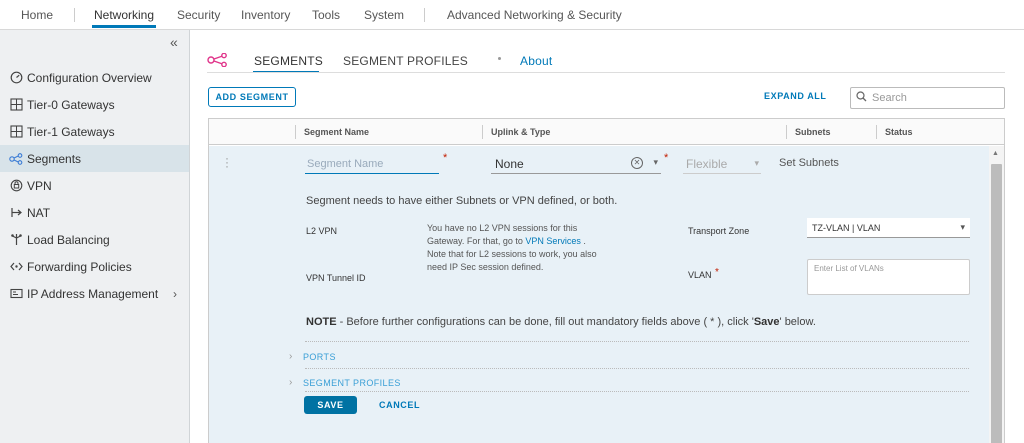  I want to click on tab-about: About, so click(536, 61).